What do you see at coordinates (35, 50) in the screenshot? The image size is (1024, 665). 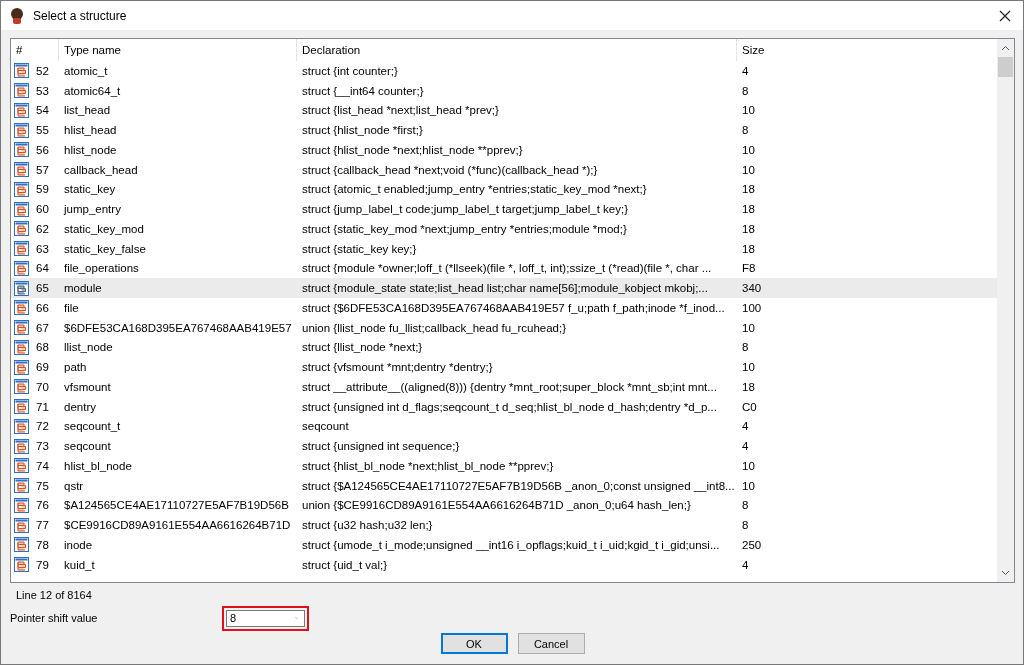 I see `column-header: #` at bounding box center [35, 50].